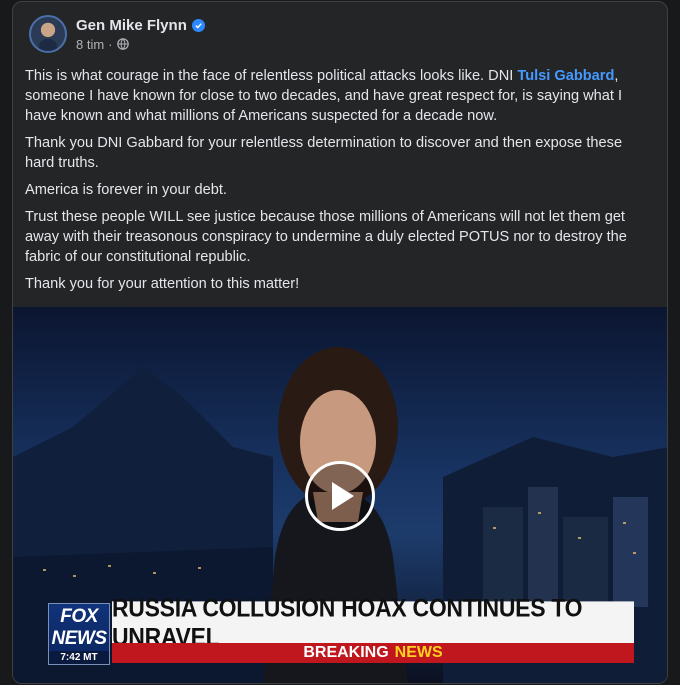  I want to click on author-avatar, so click(48, 34).